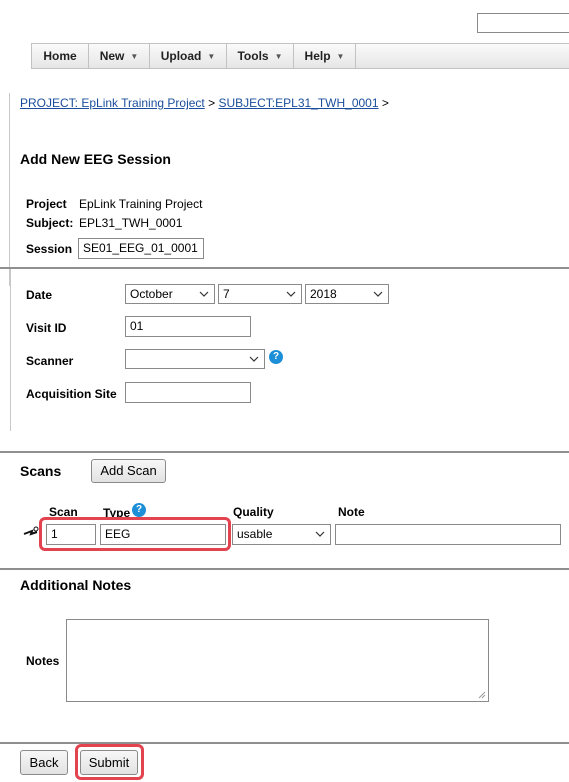 This screenshot has height=782, width=569. I want to click on nav-home-label: Home, so click(60, 56).